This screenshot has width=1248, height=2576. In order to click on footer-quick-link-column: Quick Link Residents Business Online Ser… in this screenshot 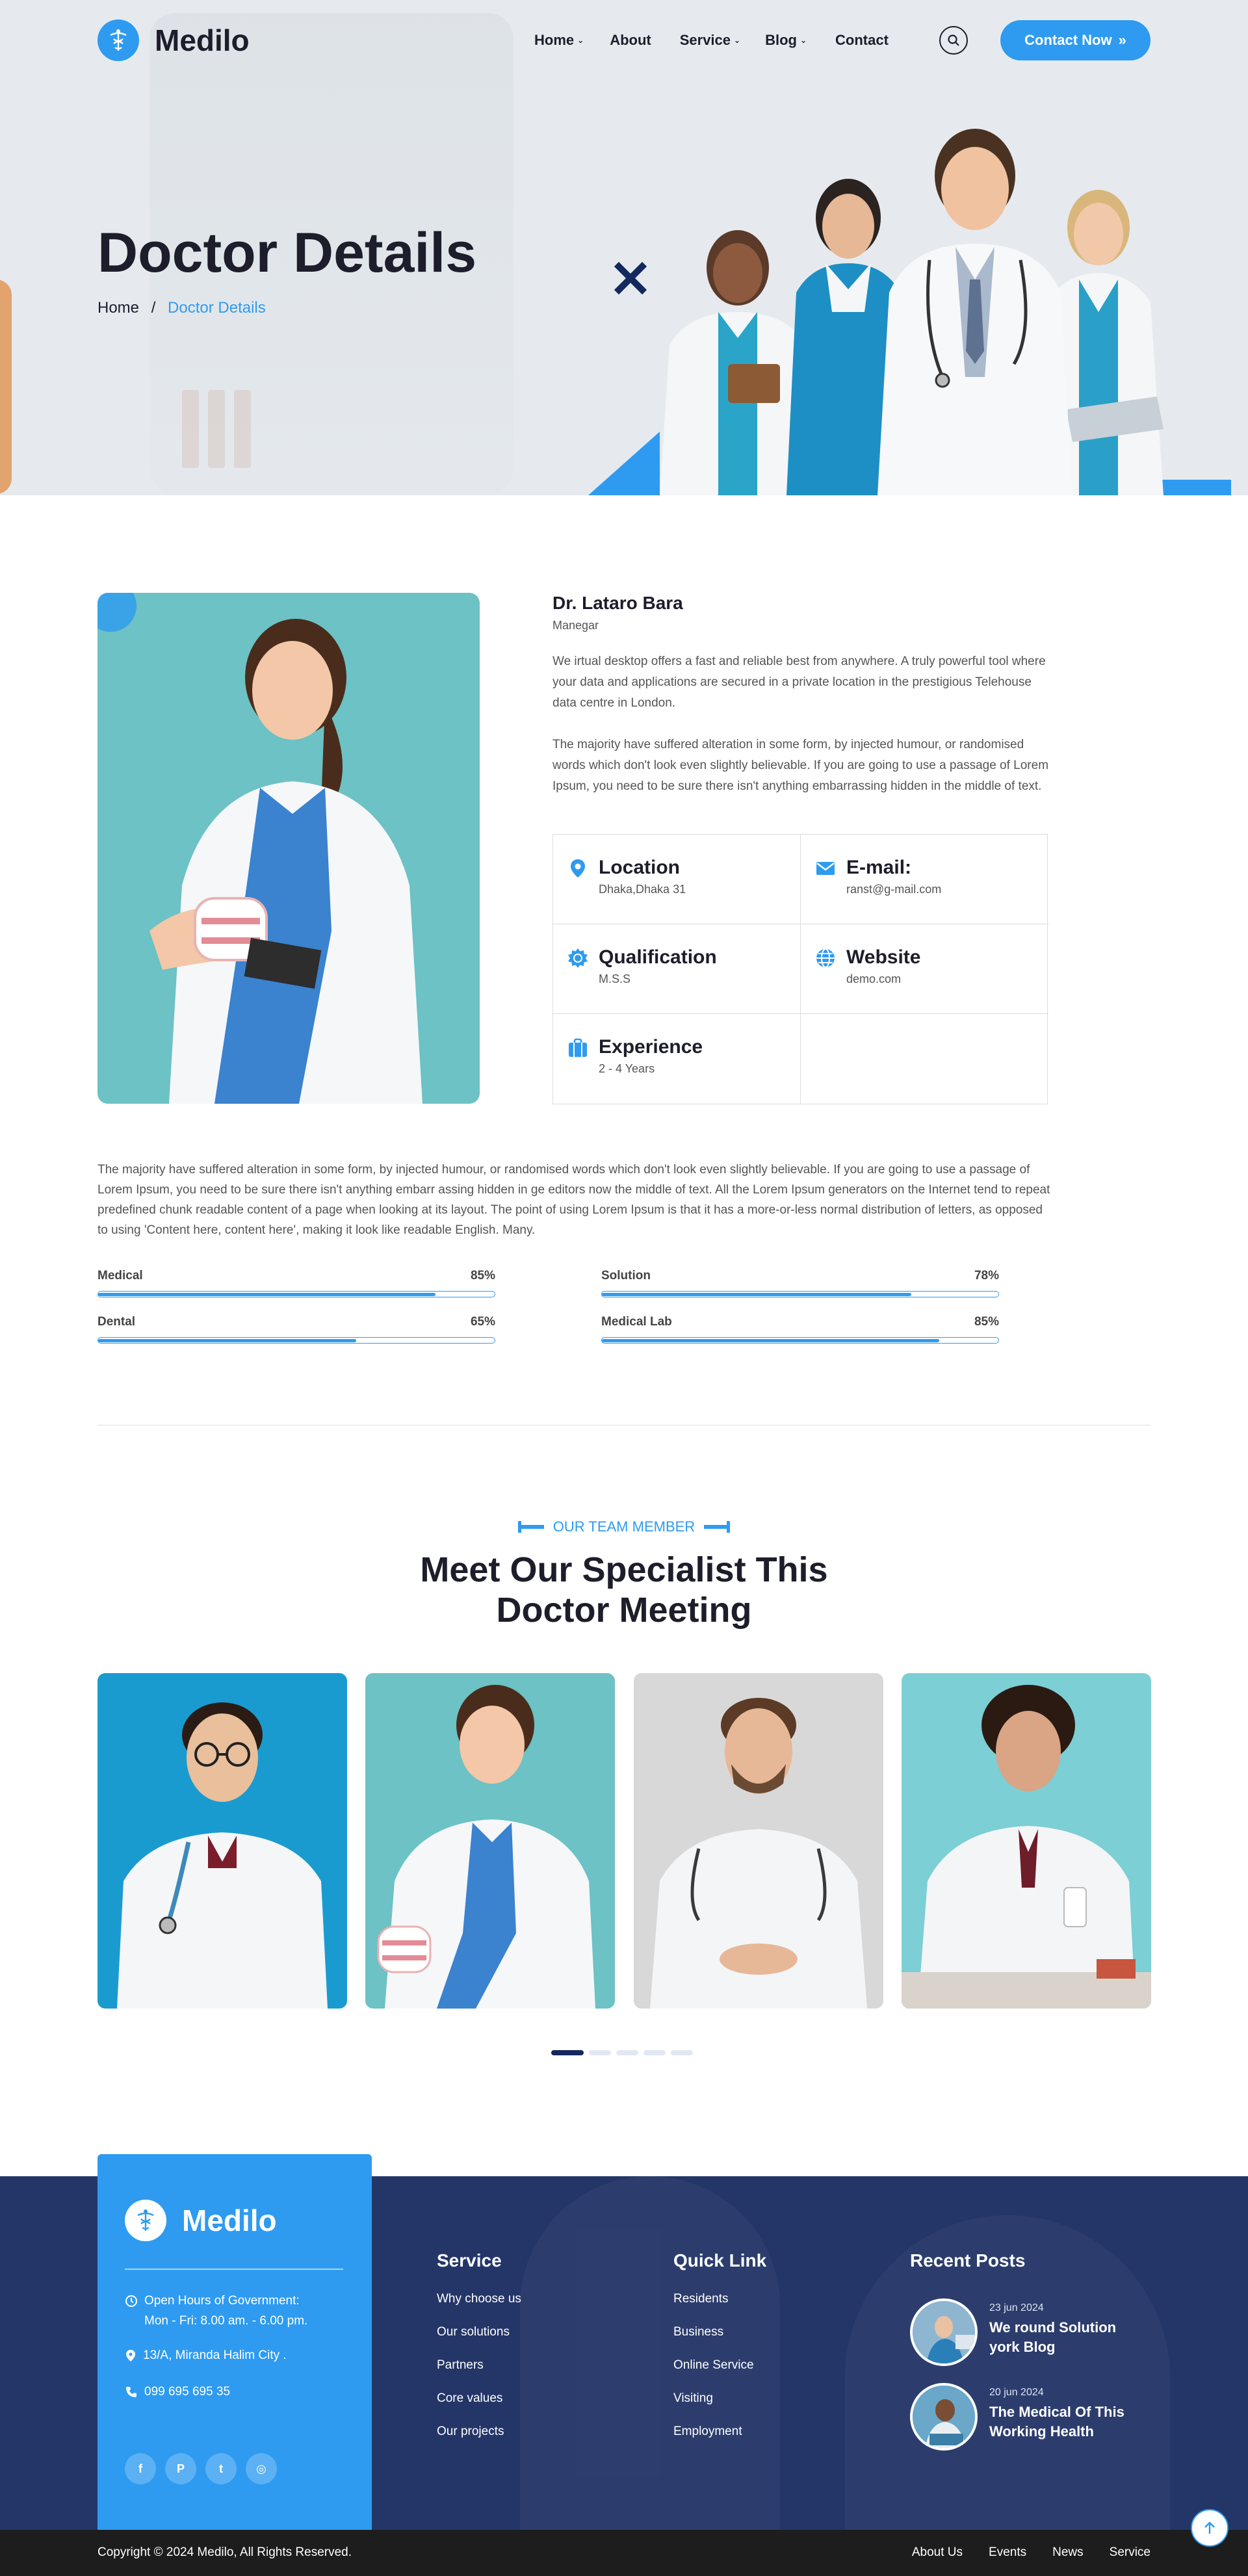, I will do `click(719, 2354)`.